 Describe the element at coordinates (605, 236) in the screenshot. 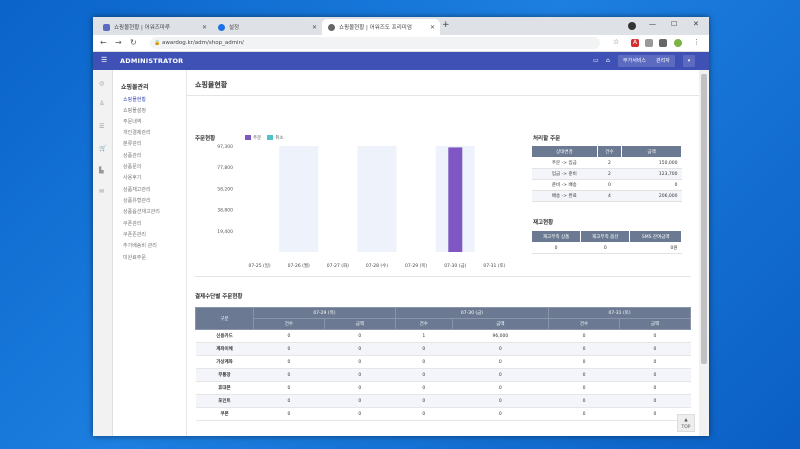

I see `col-low-stock-options: 재고부족 옵션` at that location.